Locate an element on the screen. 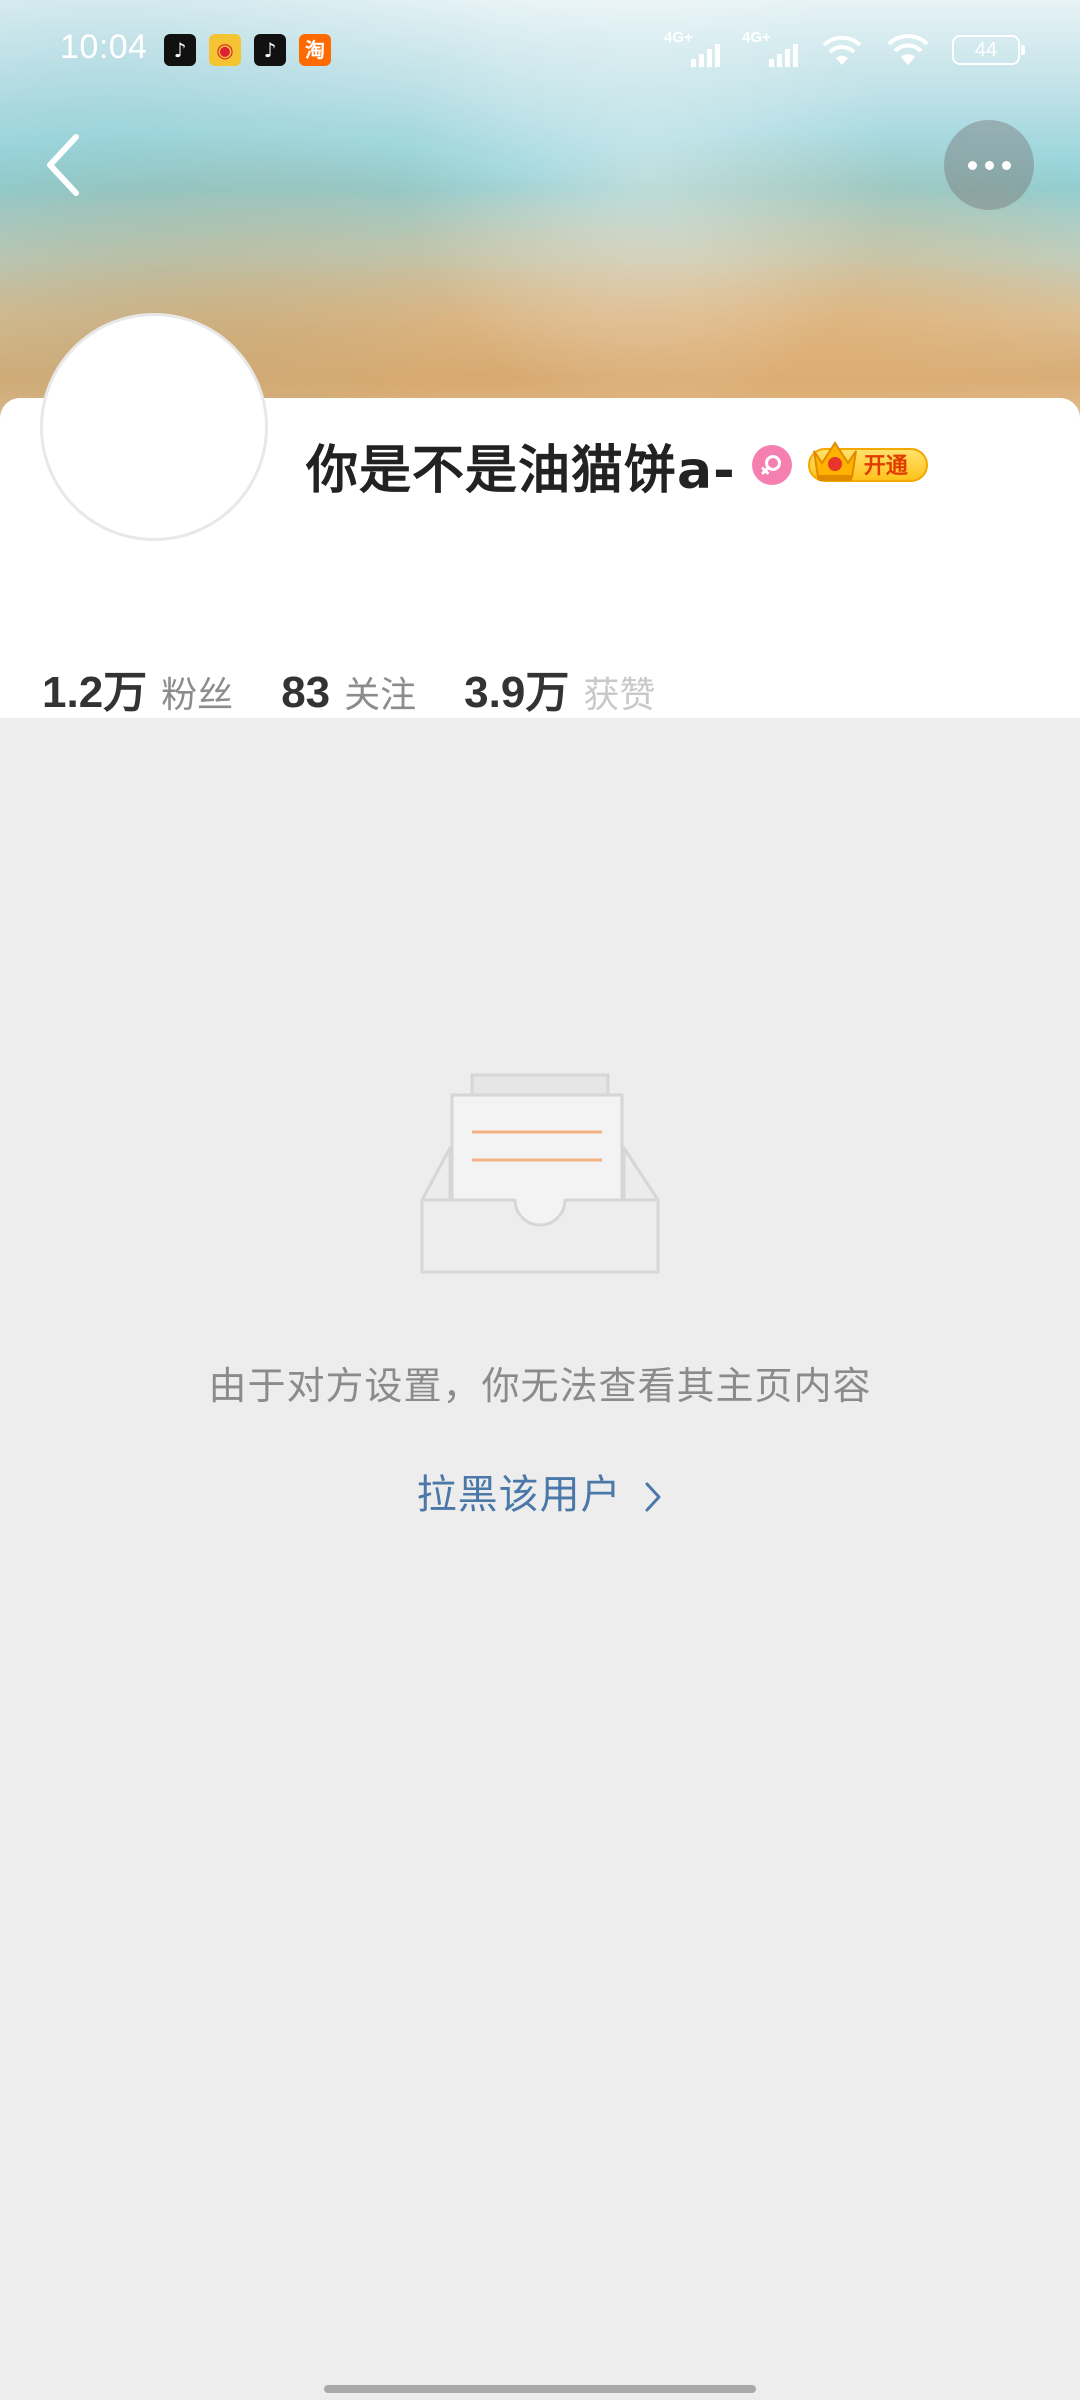 The height and width of the screenshot is (2400, 1080). followers-stat: 1.2万 粉丝 is located at coordinates (137, 688).